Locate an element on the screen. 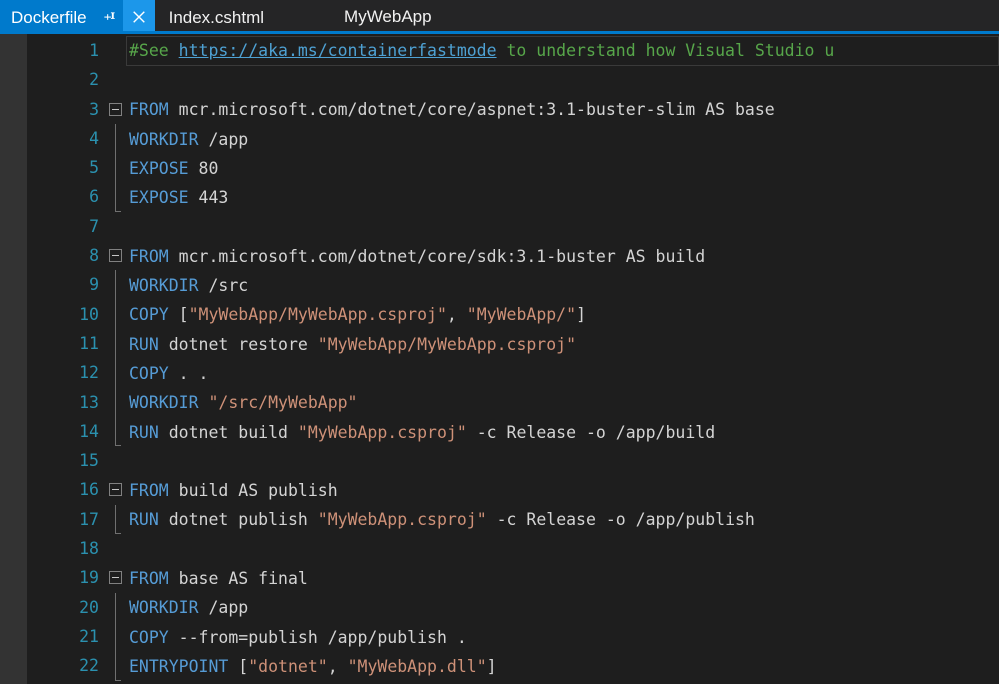  tab-index-cshtml: Index.cshtml is located at coordinates (216, 17).